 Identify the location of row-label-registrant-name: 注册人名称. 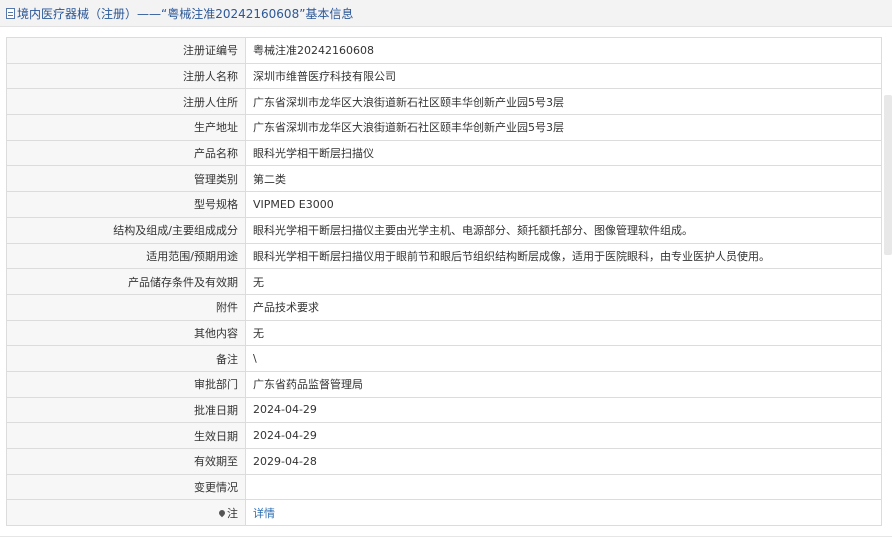
(126, 76).